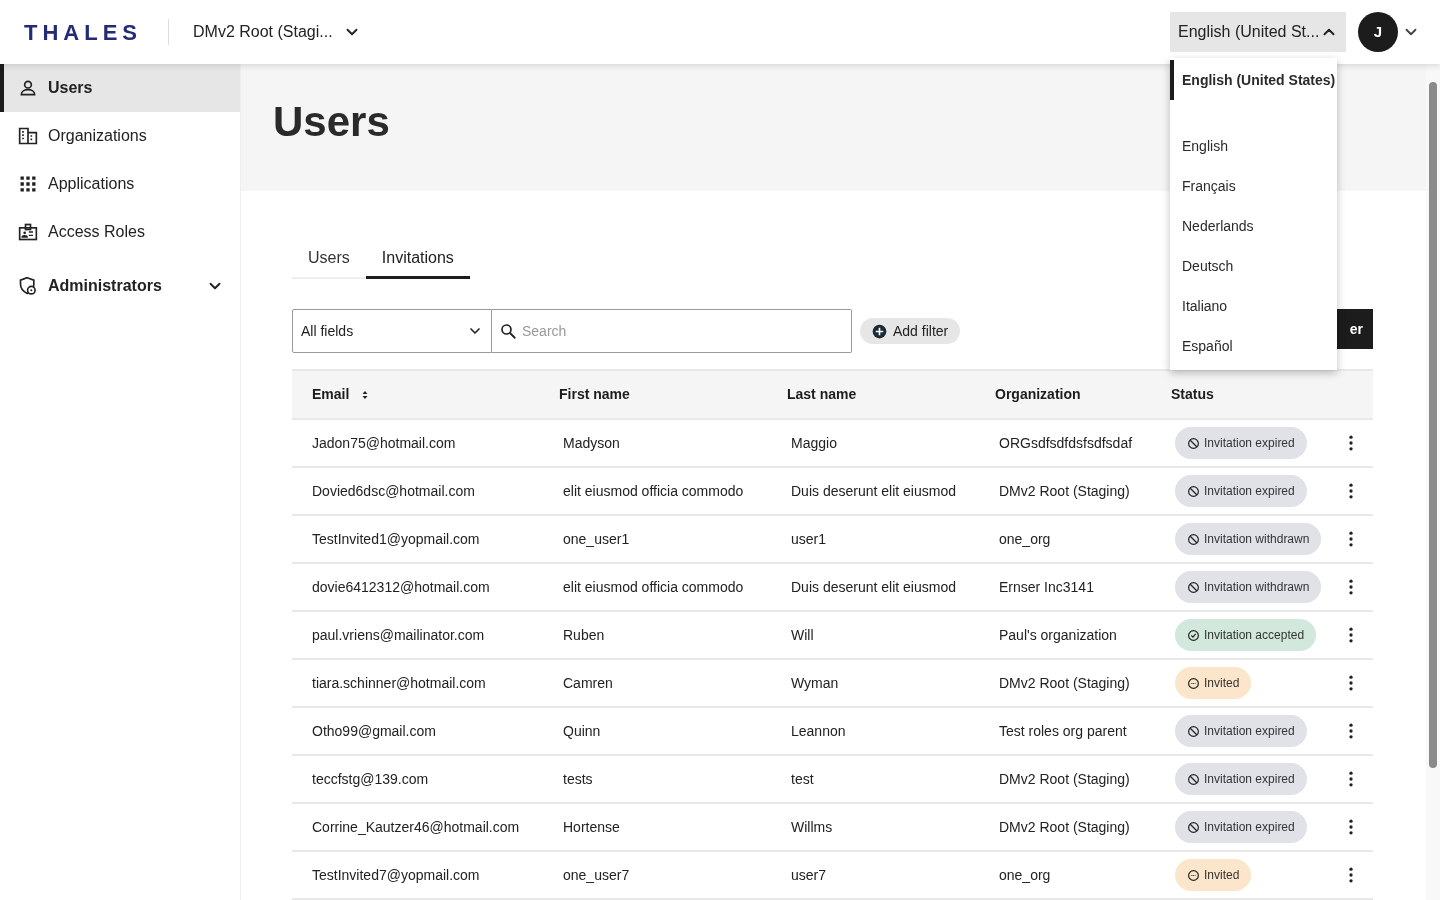 The width and height of the screenshot is (1440, 900). What do you see at coordinates (28, 88) in the screenshot?
I see `person-icon` at bounding box center [28, 88].